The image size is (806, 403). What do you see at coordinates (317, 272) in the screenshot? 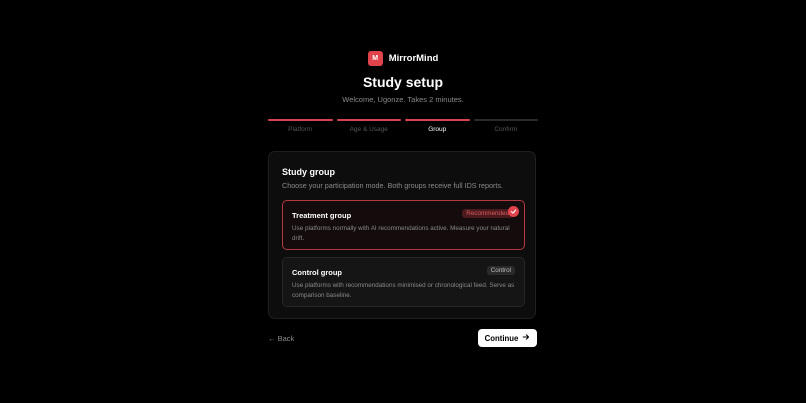
I see `option-title: Control group` at bounding box center [317, 272].